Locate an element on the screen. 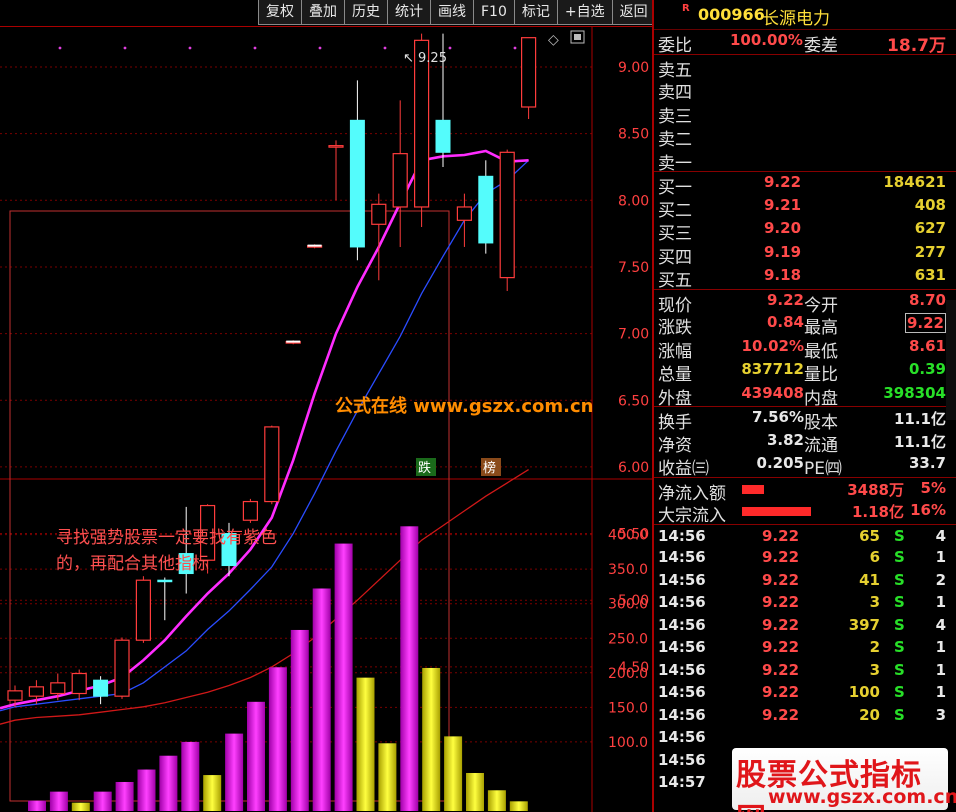 The width and height of the screenshot is (956, 812). sell-level-row: 卖一 is located at coordinates (805, 161).